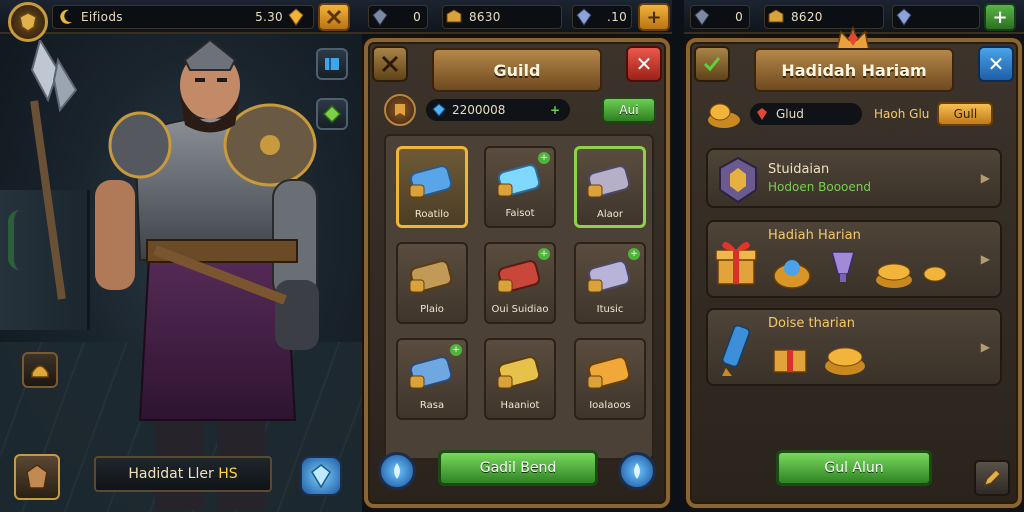 Image resolution: width=1024 pixels, height=512 pixels. What do you see at coordinates (502, 17) in the screenshot?
I see `gold-currency-pill: 8630` at bounding box center [502, 17].